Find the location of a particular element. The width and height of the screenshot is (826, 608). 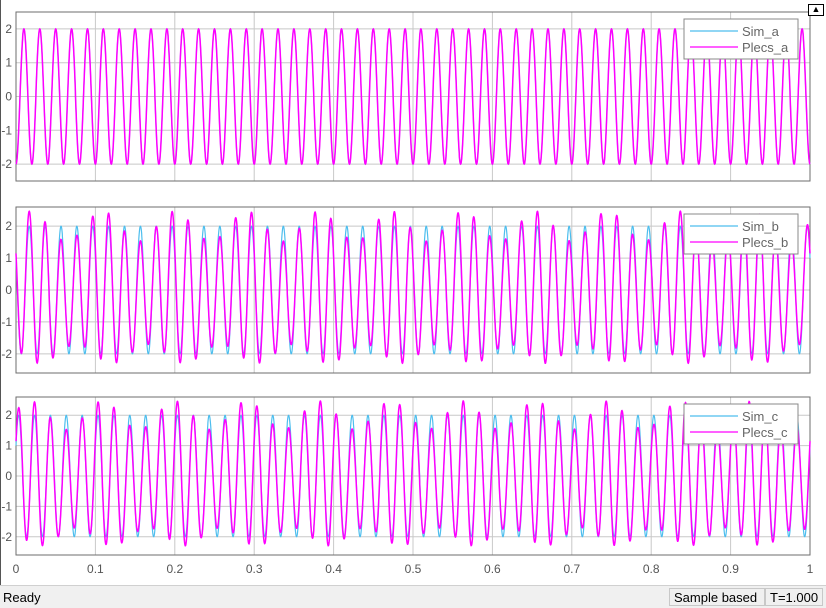

x-tick-label: 0.8 is located at coordinates (651, 569).